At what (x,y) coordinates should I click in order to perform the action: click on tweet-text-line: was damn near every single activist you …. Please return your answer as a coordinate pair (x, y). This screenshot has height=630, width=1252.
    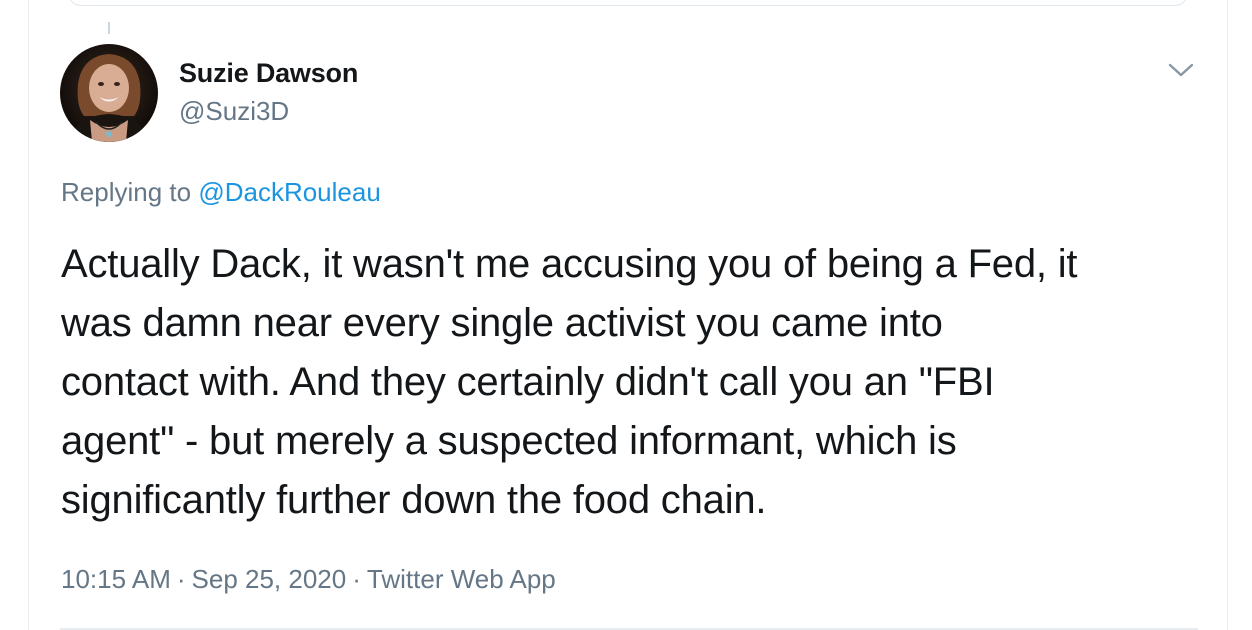
    Looking at the image, I should click on (502, 323).